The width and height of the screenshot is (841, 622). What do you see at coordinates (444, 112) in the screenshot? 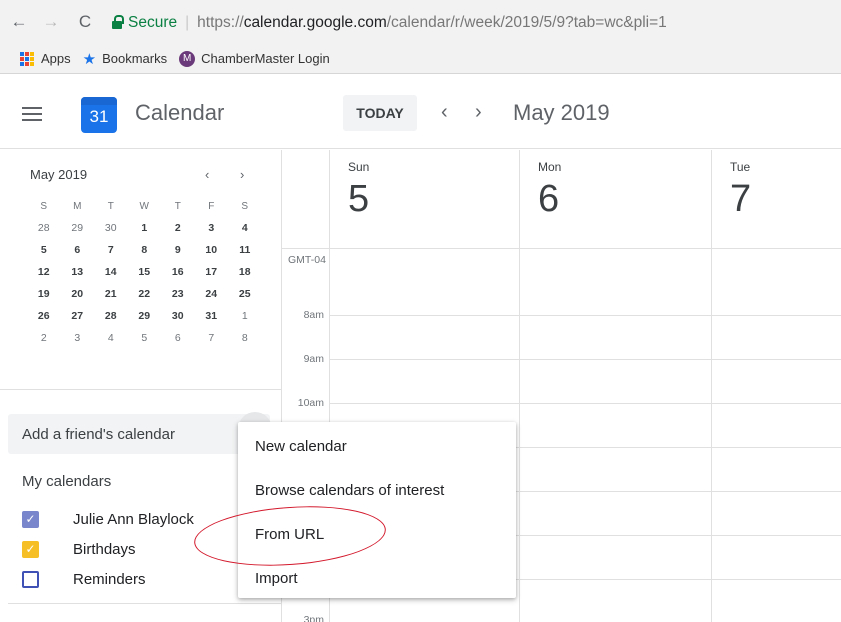
I see `prev-week-icon: ‹` at bounding box center [444, 112].